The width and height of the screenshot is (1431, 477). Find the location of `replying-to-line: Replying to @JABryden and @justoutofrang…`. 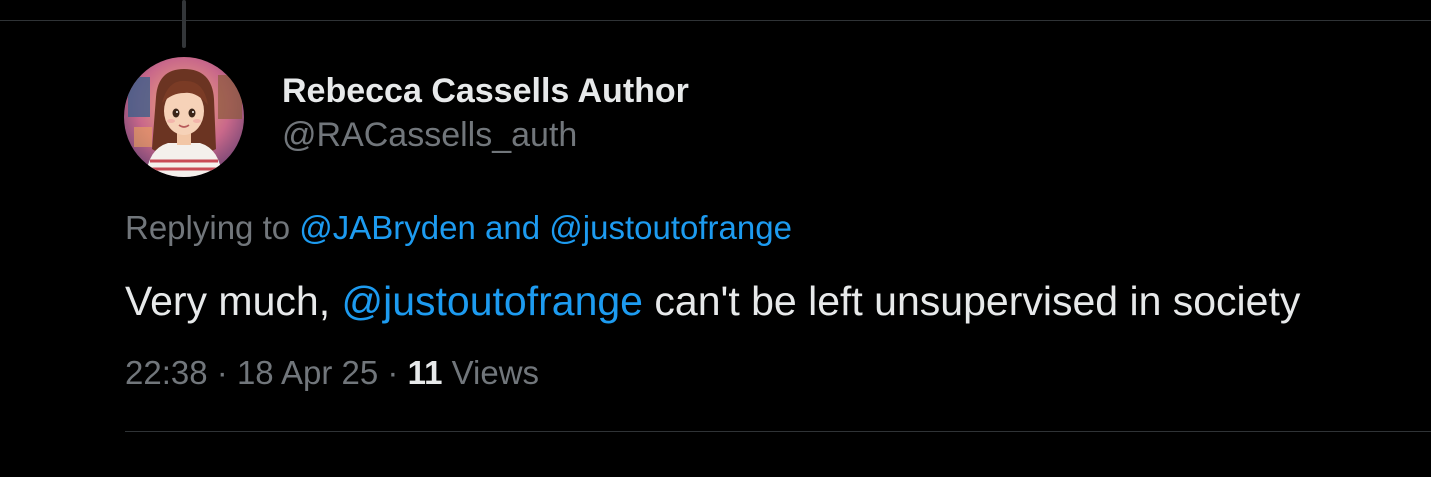

replying-to-line: Replying to @JABryden and @justoutofrang… is located at coordinates (458, 228).